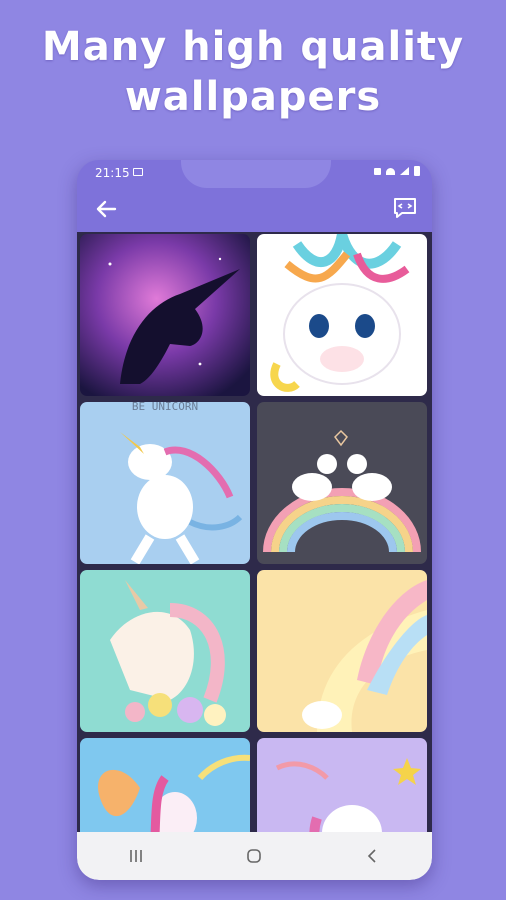  Describe the element at coordinates (397, 171) in the screenshot. I see `system-icons` at that location.